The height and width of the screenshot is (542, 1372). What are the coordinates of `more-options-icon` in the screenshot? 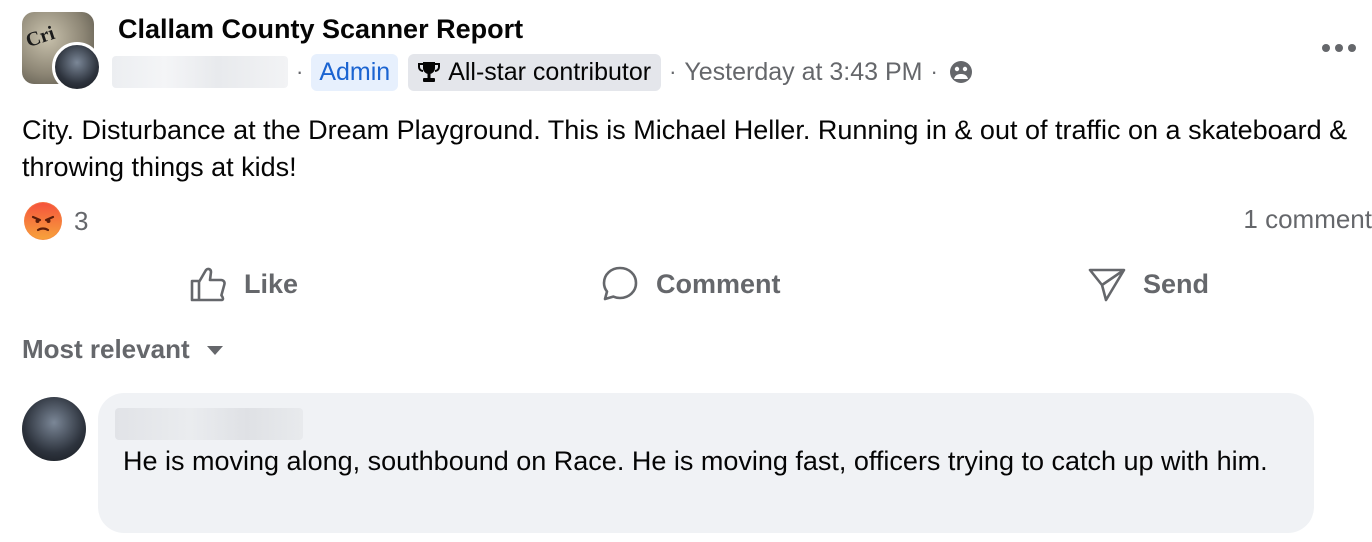 It's located at (1339, 49).